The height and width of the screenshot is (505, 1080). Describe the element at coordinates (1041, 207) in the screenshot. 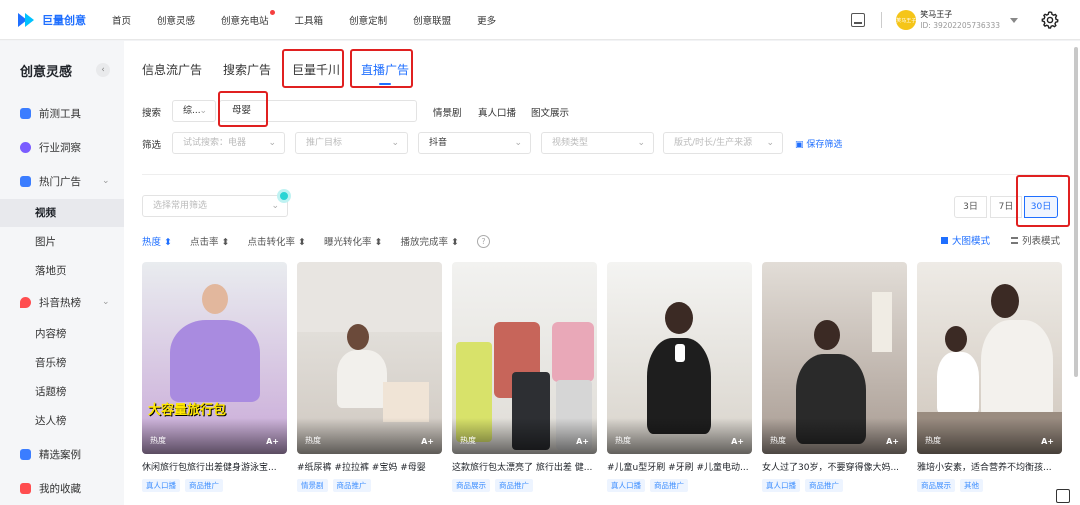

I see `day-30-button: 30日` at that location.